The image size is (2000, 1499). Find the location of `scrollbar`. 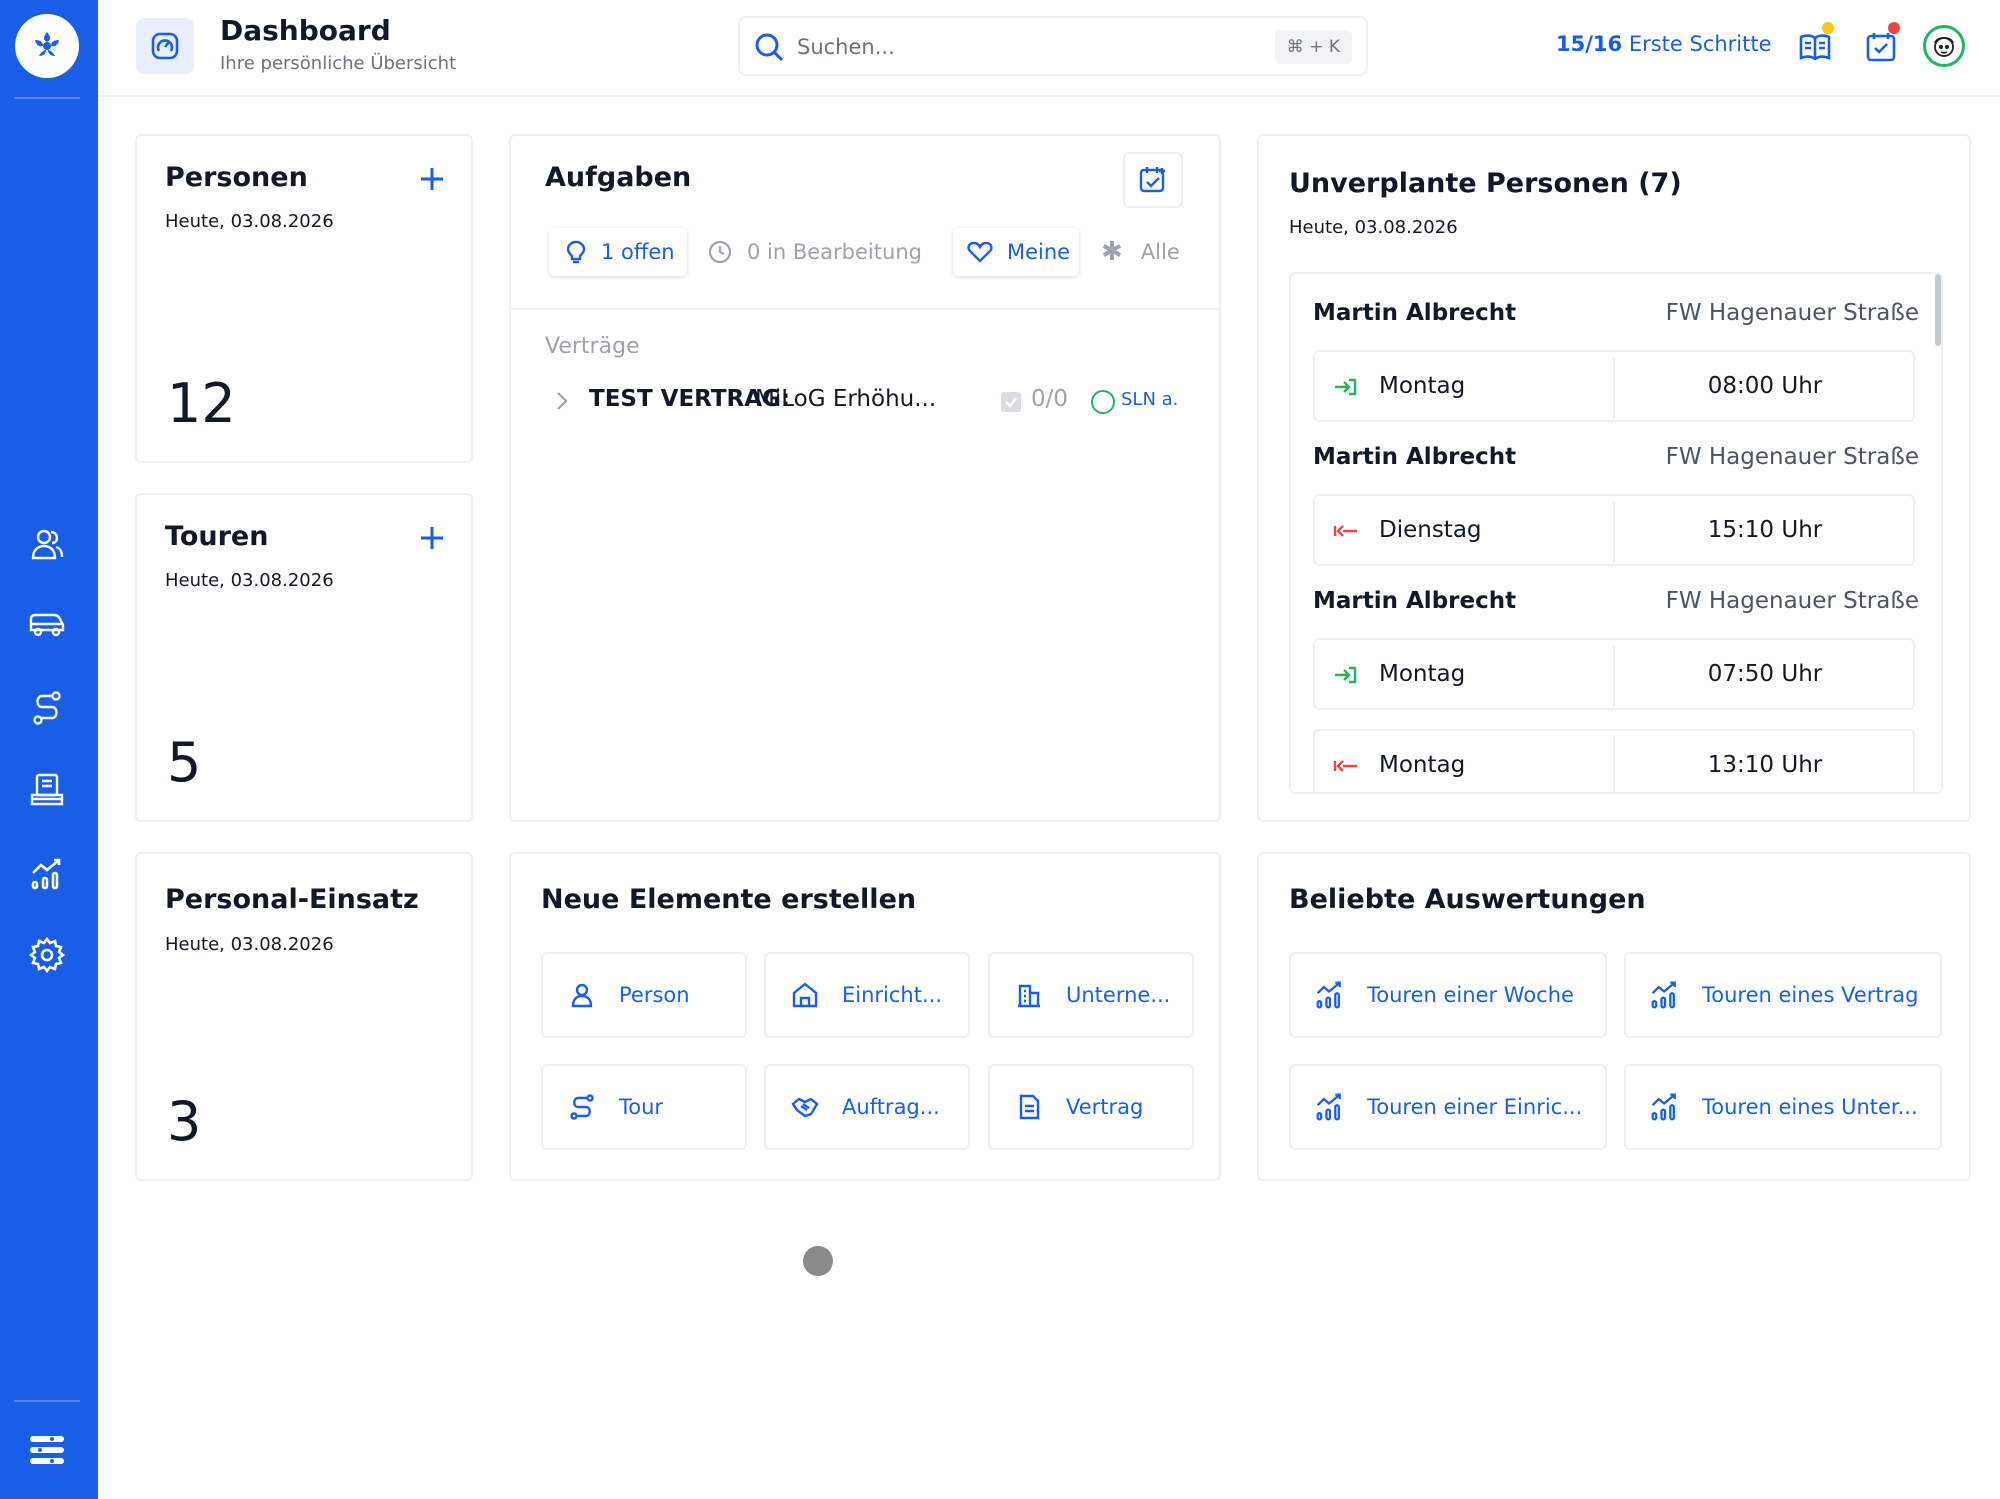

scrollbar is located at coordinates (1938, 310).